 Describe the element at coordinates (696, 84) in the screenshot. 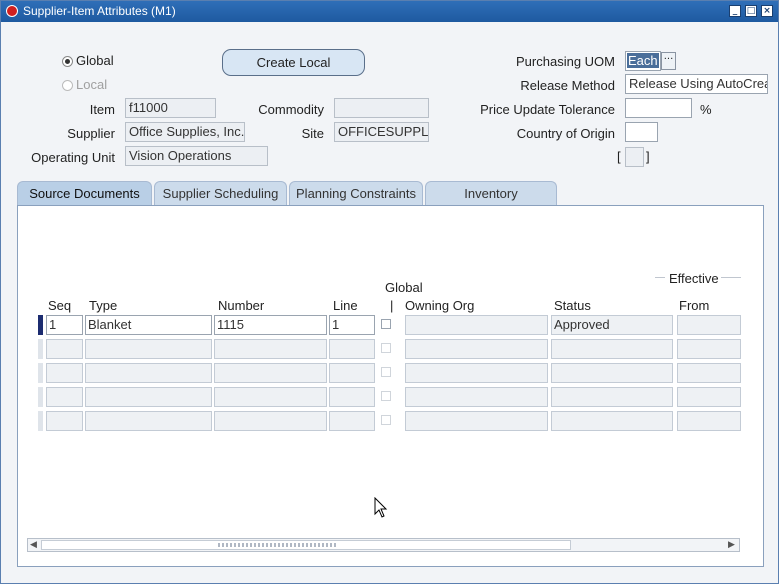

I see `release-method-field: Release Using AutoCrea` at that location.